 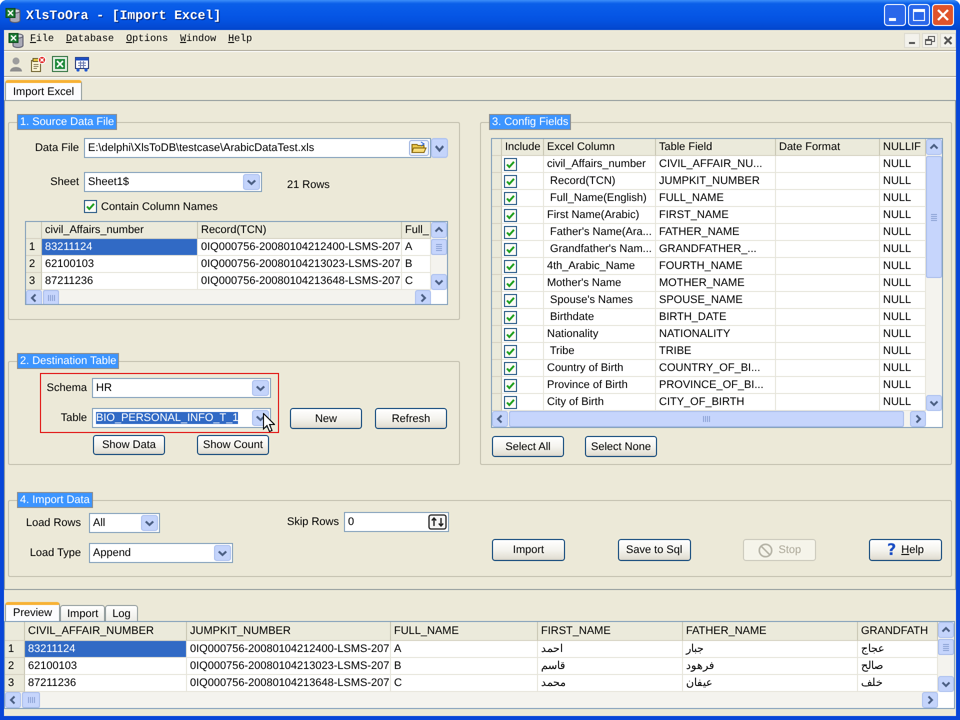 What do you see at coordinates (124, 15) in the screenshot?
I see `window-title: XlsToOra - [Import Excel]` at bounding box center [124, 15].